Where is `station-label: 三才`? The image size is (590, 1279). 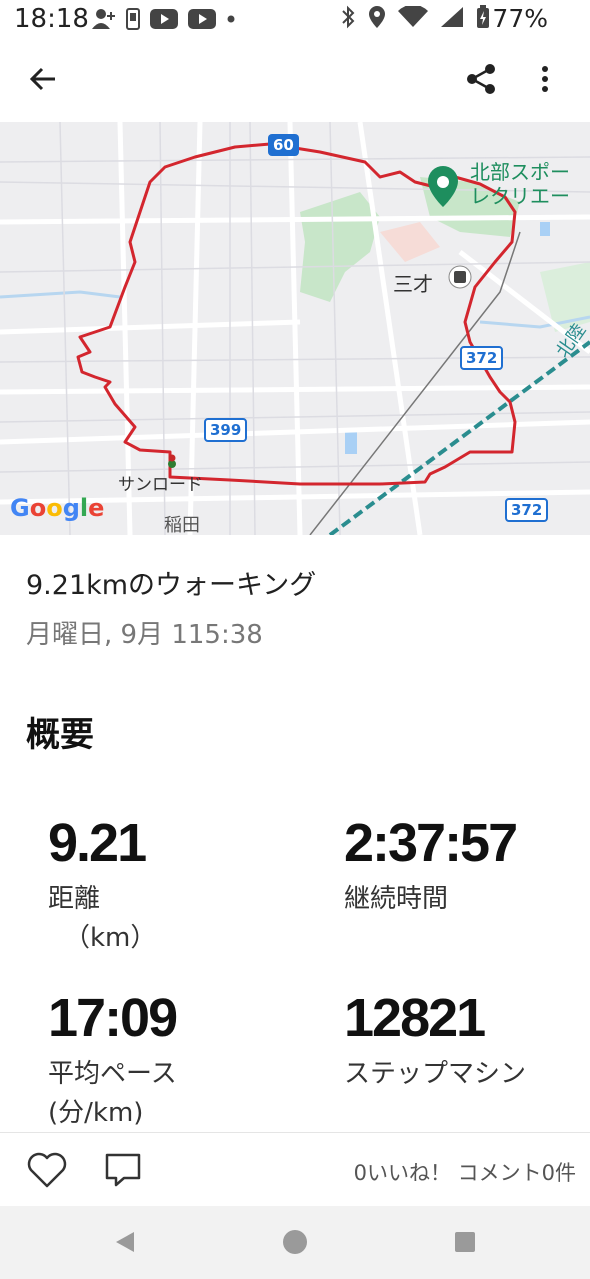
station-label: 三才 is located at coordinates (413, 284).